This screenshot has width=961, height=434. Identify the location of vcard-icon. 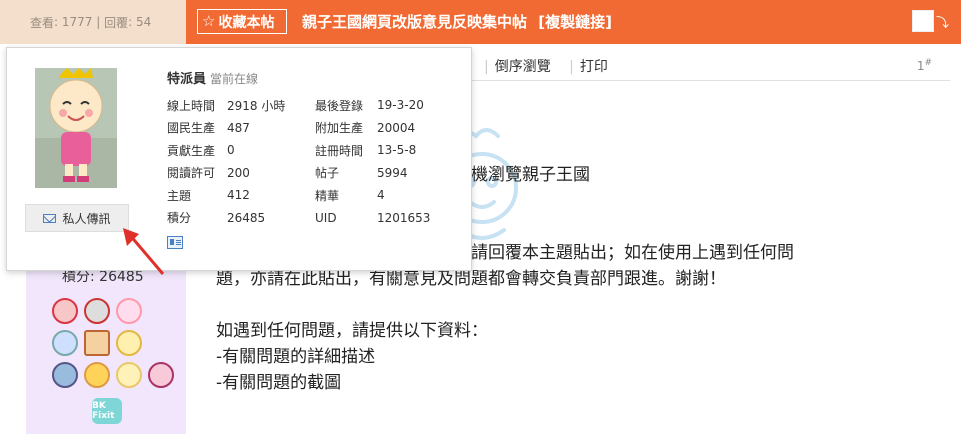
(175, 242).